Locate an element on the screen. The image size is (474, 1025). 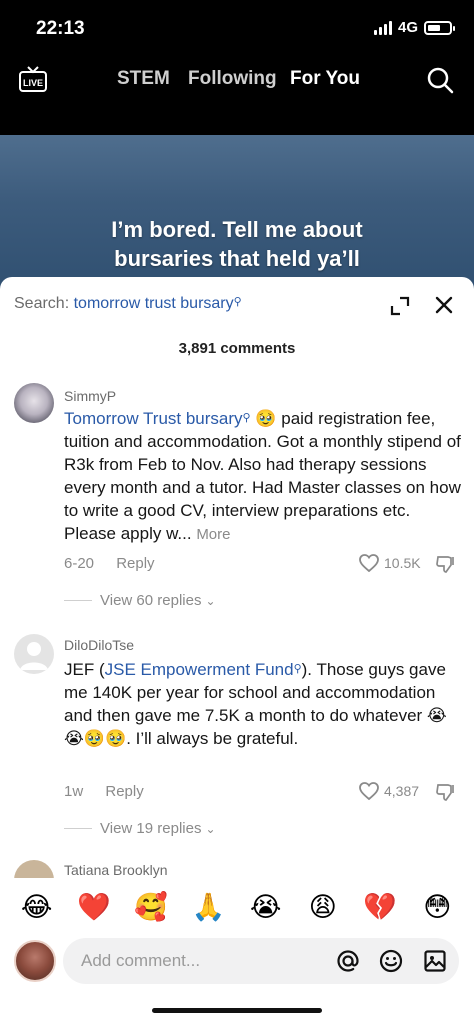
top-bar: 22:13 4G LIVE STEM Following For You is located at coordinates (237, 67).